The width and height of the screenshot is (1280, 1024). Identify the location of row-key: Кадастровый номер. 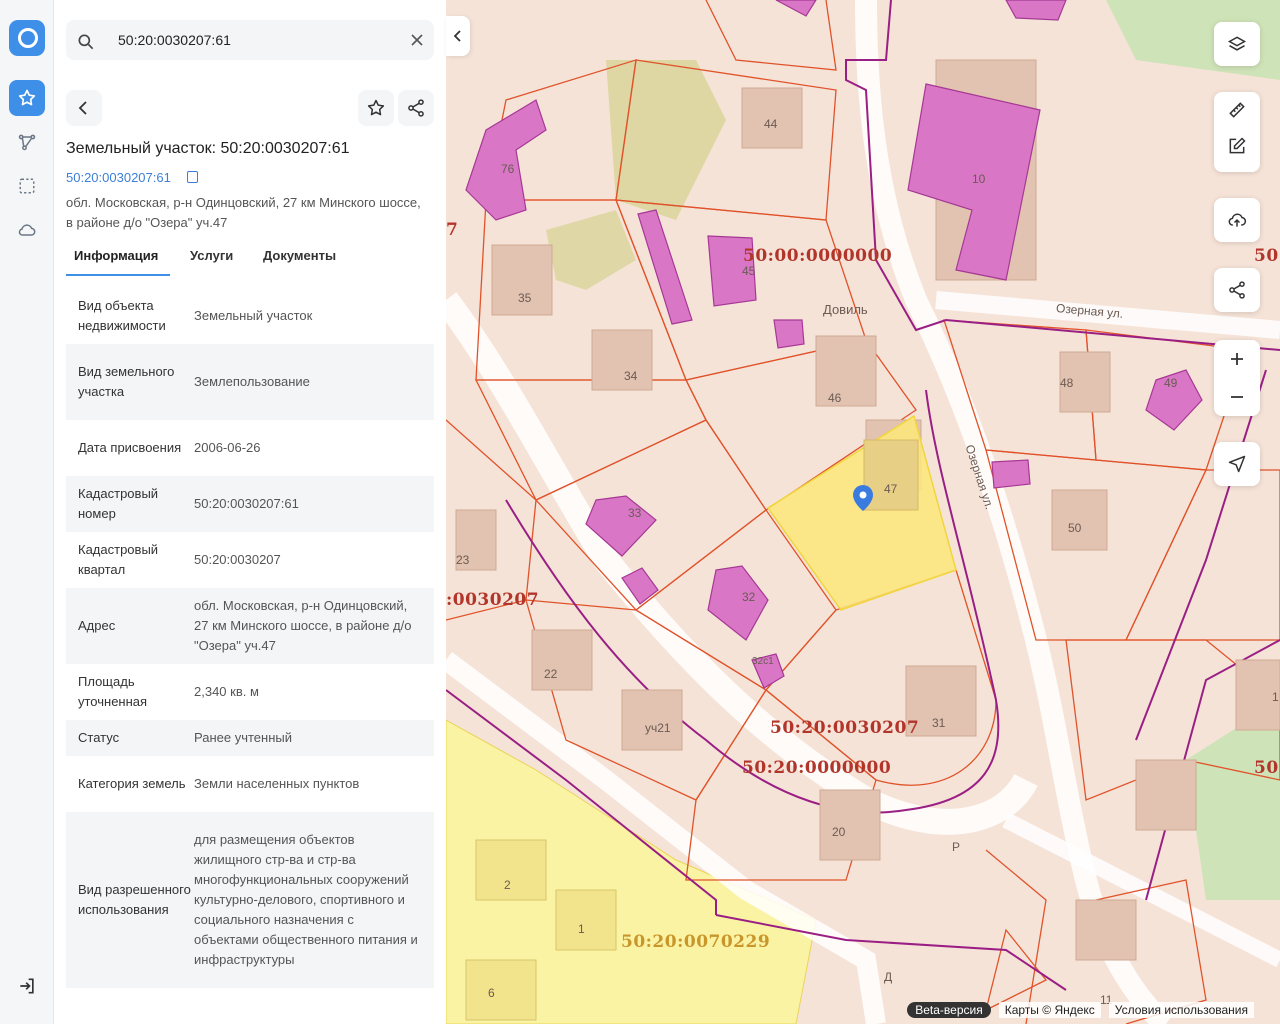
(118, 503).